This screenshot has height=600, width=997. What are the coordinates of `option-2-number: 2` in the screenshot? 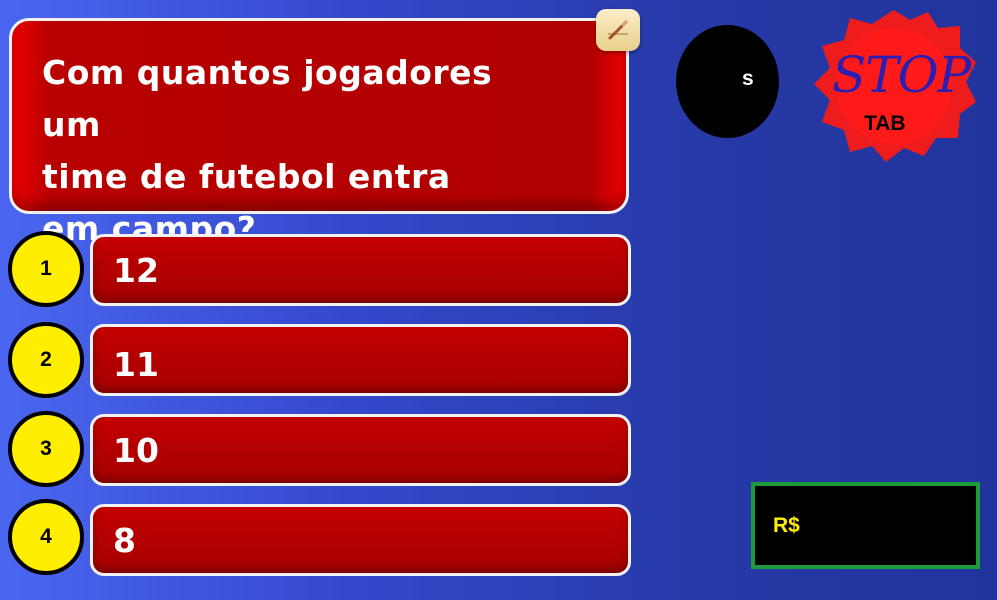 It's located at (46, 360).